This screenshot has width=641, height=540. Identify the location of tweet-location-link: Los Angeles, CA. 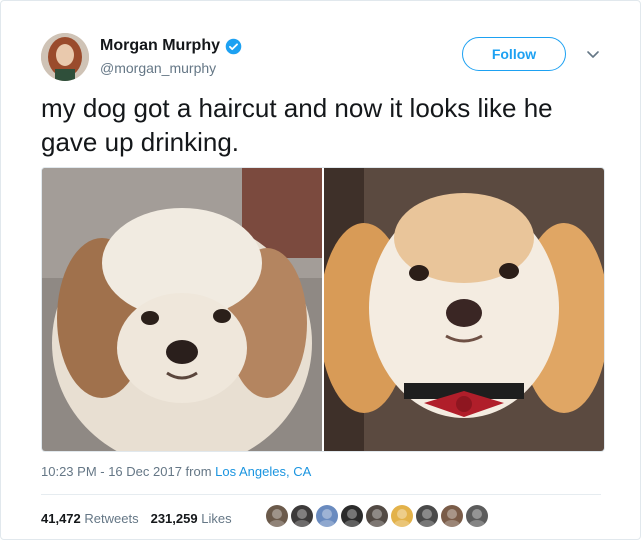
(263, 471).